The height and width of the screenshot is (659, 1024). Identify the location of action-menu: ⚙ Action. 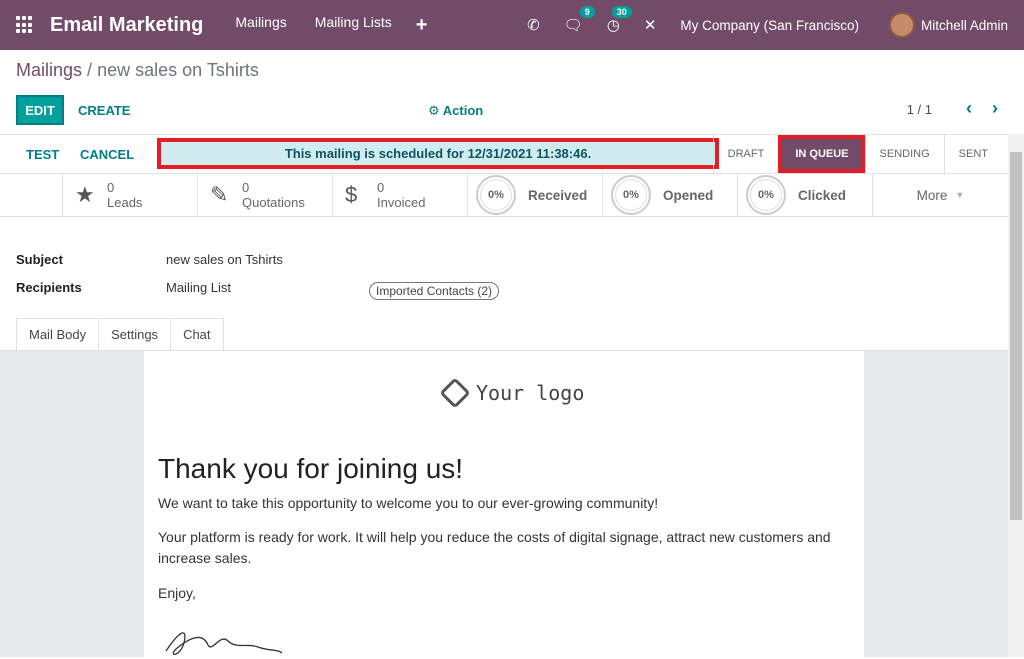
(455, 111).